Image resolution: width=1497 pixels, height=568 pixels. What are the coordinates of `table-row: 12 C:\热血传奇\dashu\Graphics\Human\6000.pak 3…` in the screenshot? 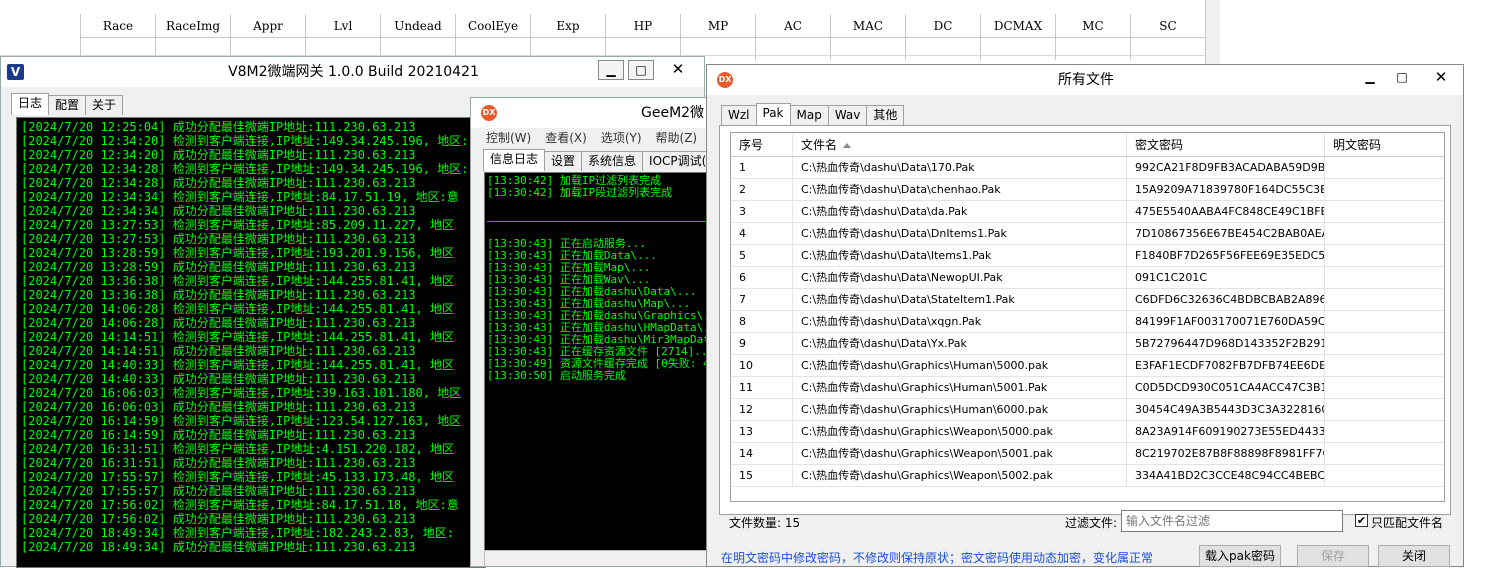 It's located at (1087, 410).